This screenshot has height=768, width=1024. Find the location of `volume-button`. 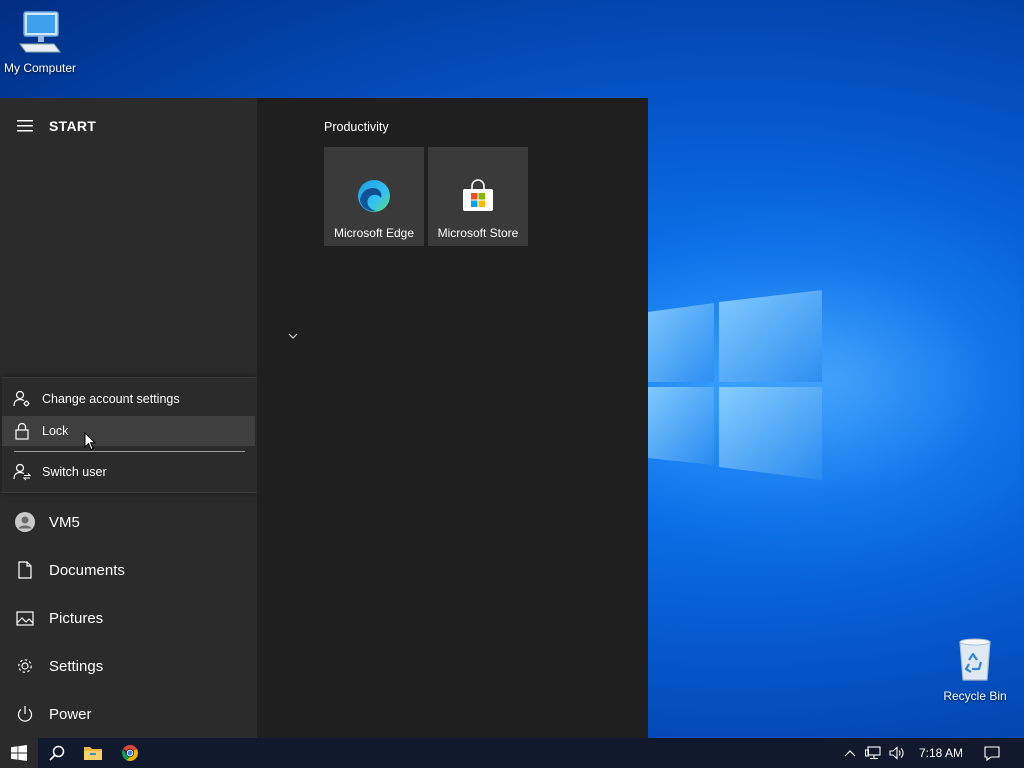

volume-button is located at coordinates (897, 753).